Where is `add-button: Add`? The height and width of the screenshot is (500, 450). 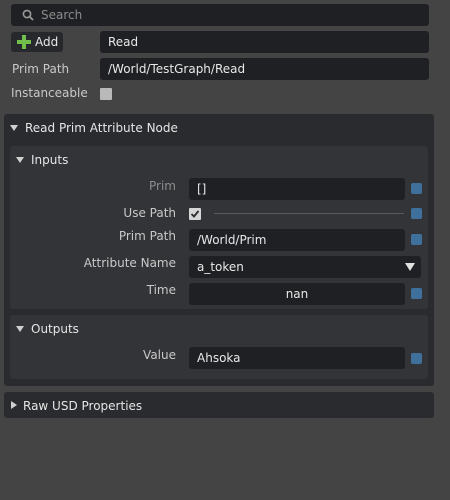 add-button: Add is located at coordinates (37, 42).